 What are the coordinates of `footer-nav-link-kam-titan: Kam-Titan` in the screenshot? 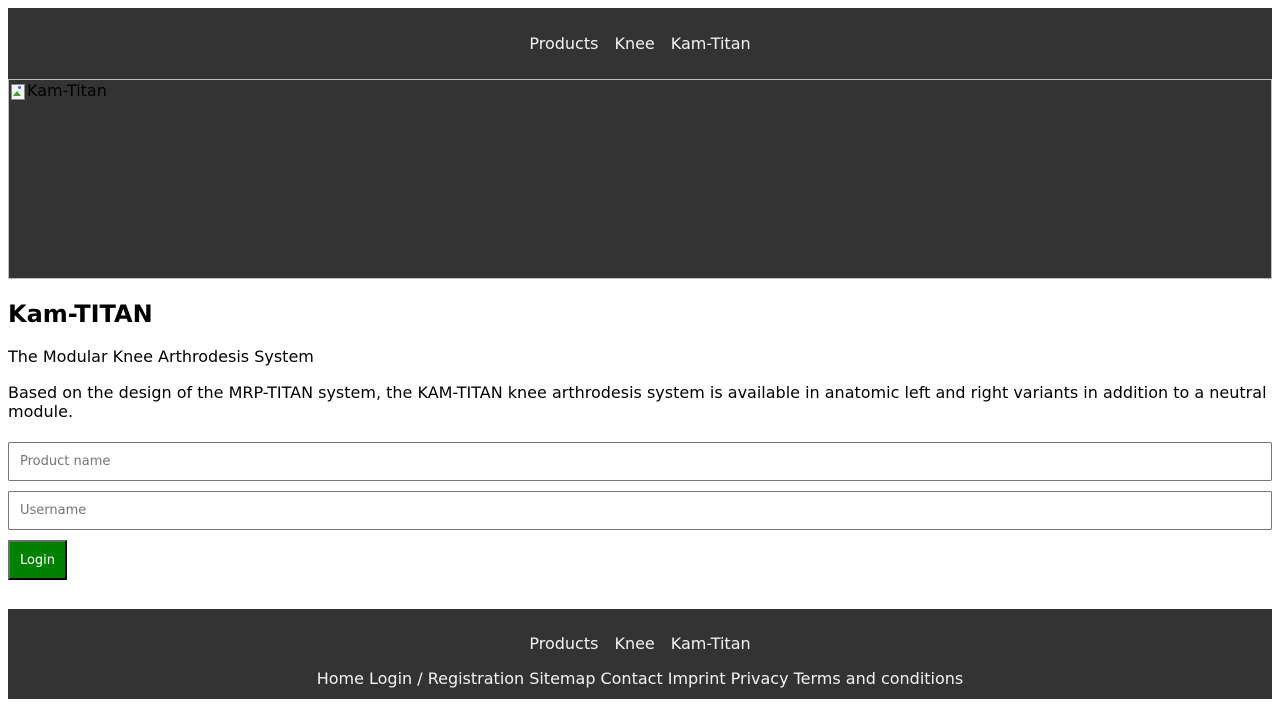 It's located at (711, 644).